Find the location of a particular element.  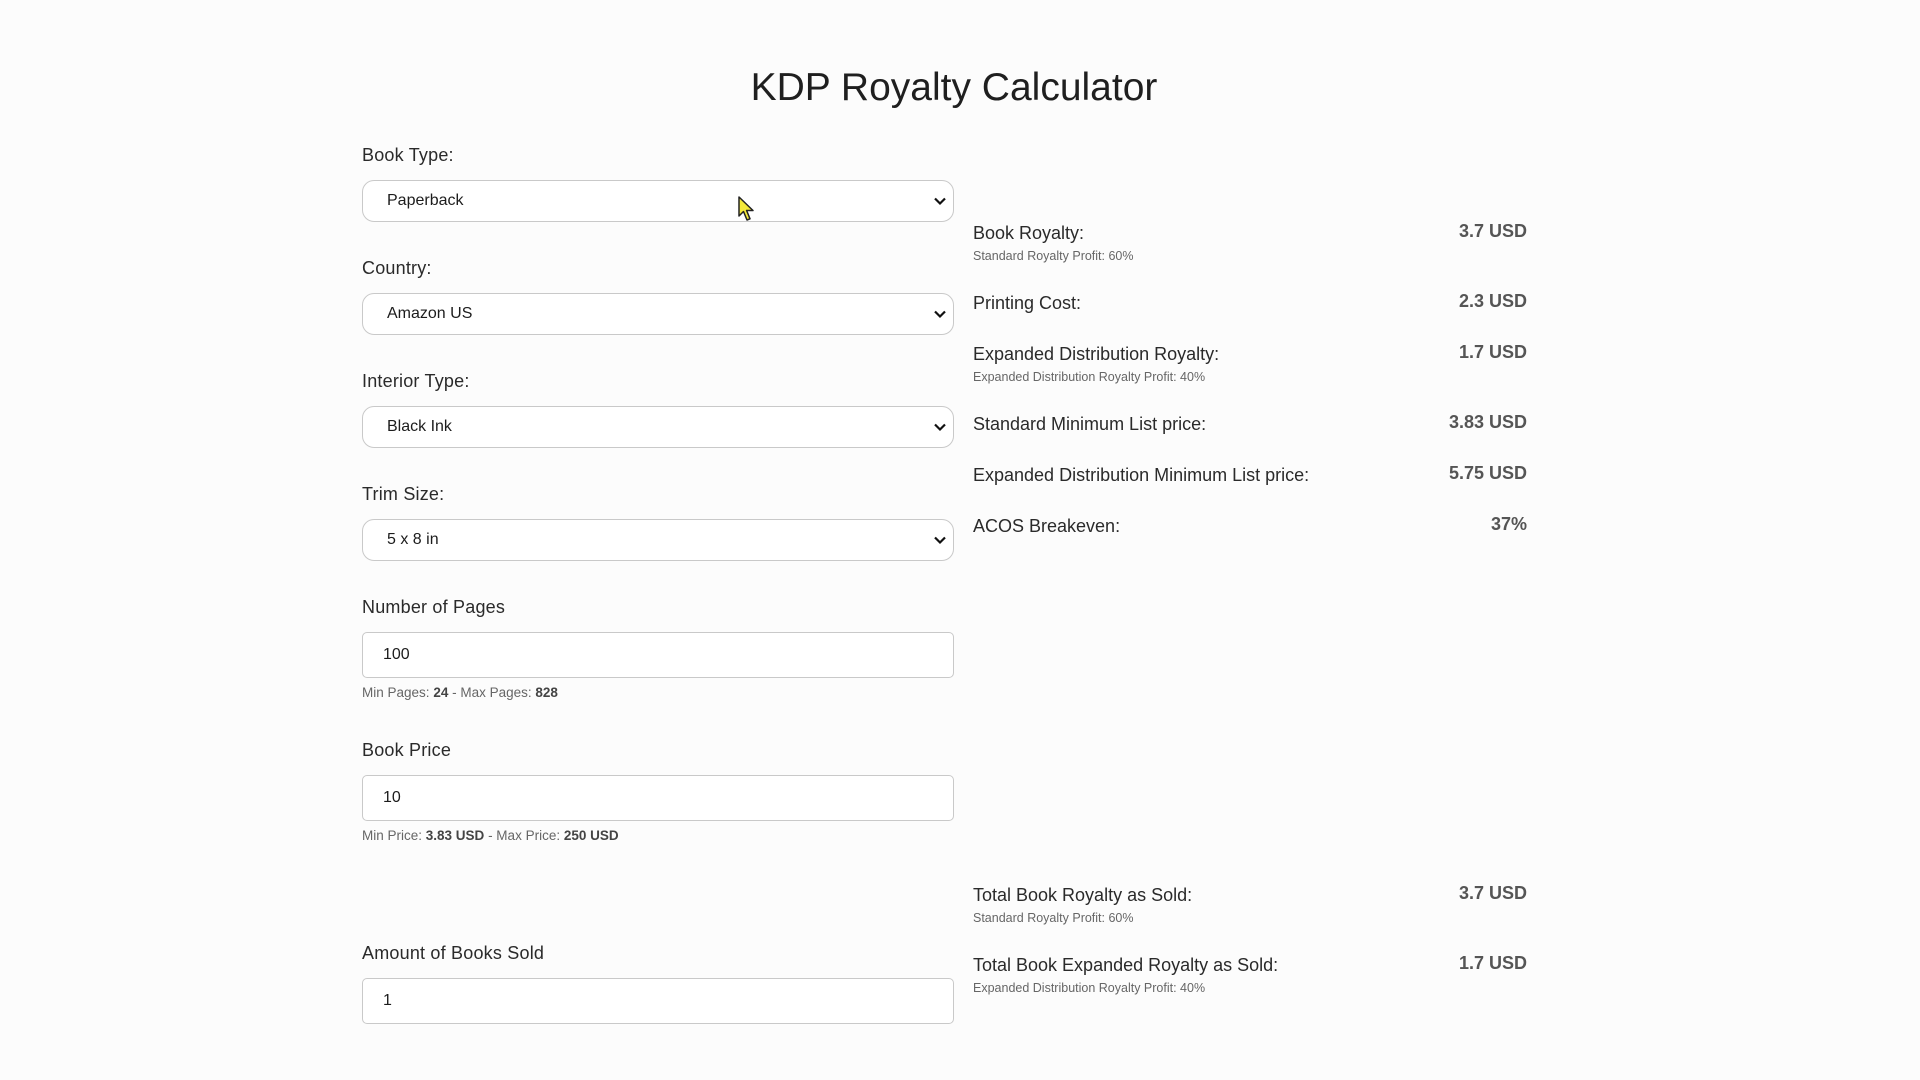

total-expanded-label: Total Book Expanded Royalty as Sold: is located at coordinates (1126, 965).